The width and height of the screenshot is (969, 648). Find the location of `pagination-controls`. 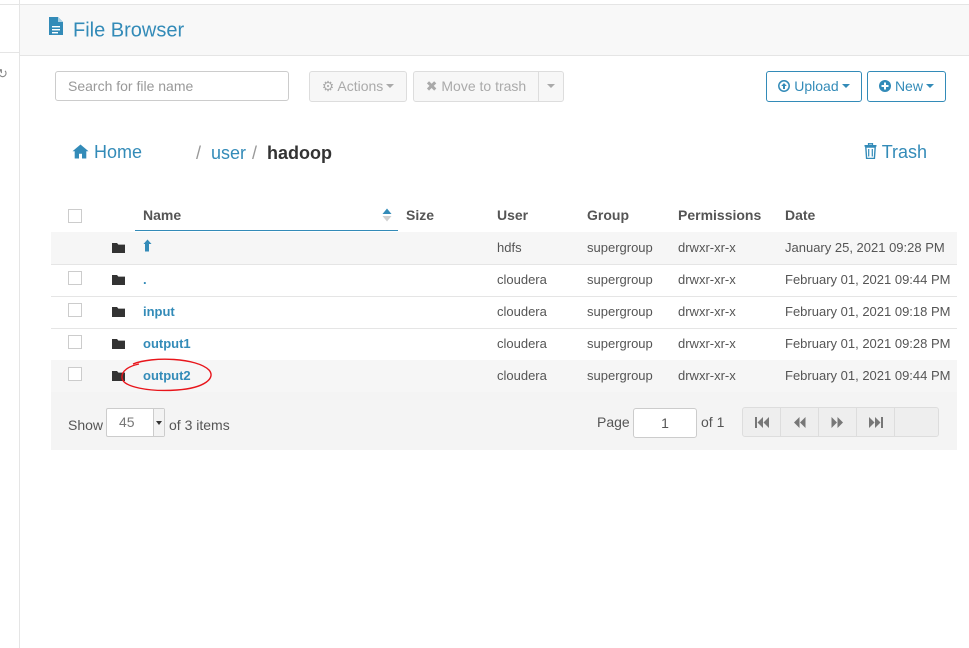

pagination-controls is located at coordinates (840, 422).